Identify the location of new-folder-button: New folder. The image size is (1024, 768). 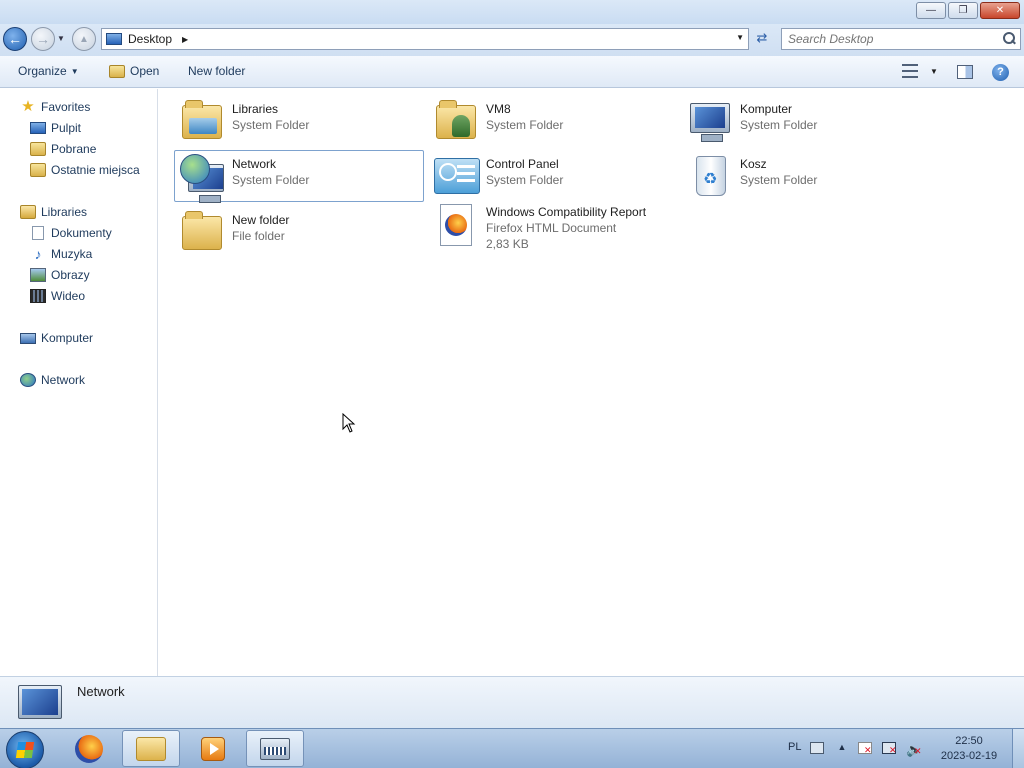
(216, 71).